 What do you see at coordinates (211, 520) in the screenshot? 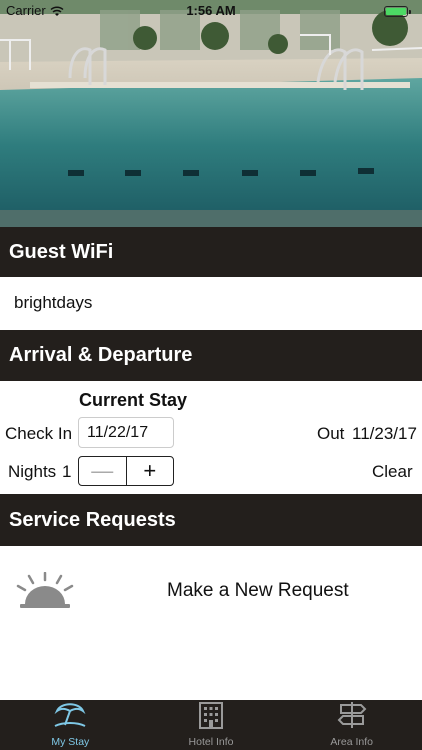
I see `service-requests-header: Service Requests` at bounding box center [211, 520].